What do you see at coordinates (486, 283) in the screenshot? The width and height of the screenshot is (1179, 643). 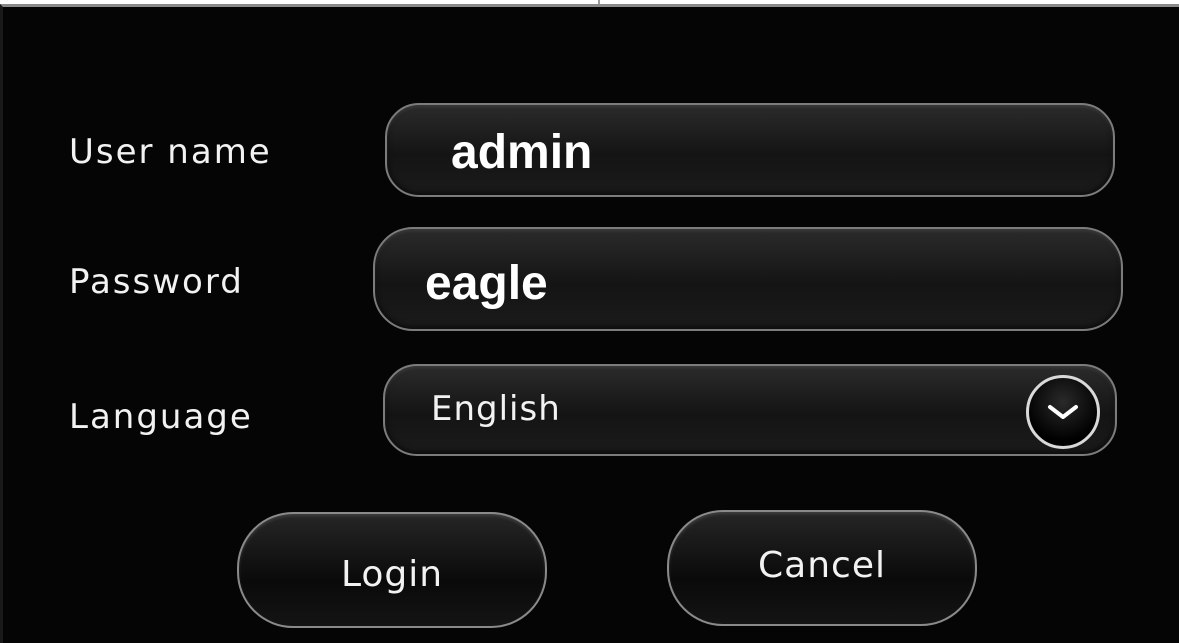 I see `password-value: eagle` at bounding box center [486, 283].